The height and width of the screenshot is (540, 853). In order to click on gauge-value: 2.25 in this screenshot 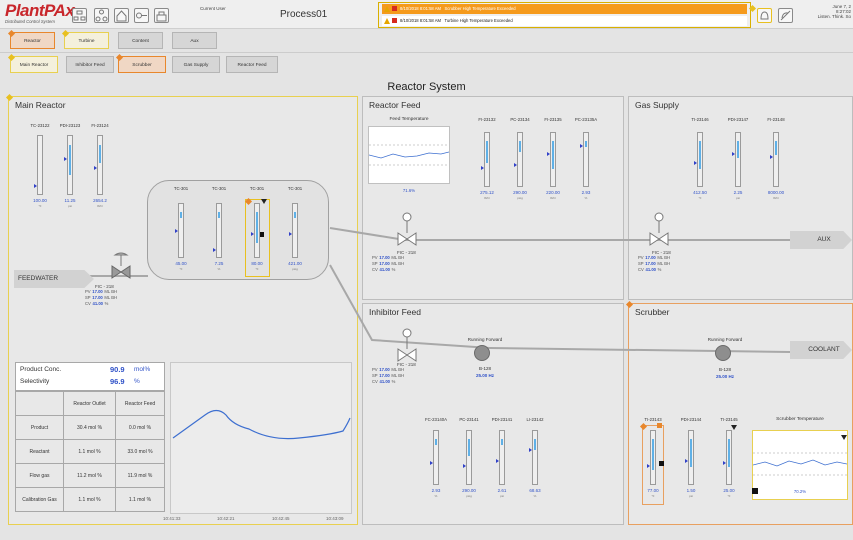, I will do `click(738, 192)`.